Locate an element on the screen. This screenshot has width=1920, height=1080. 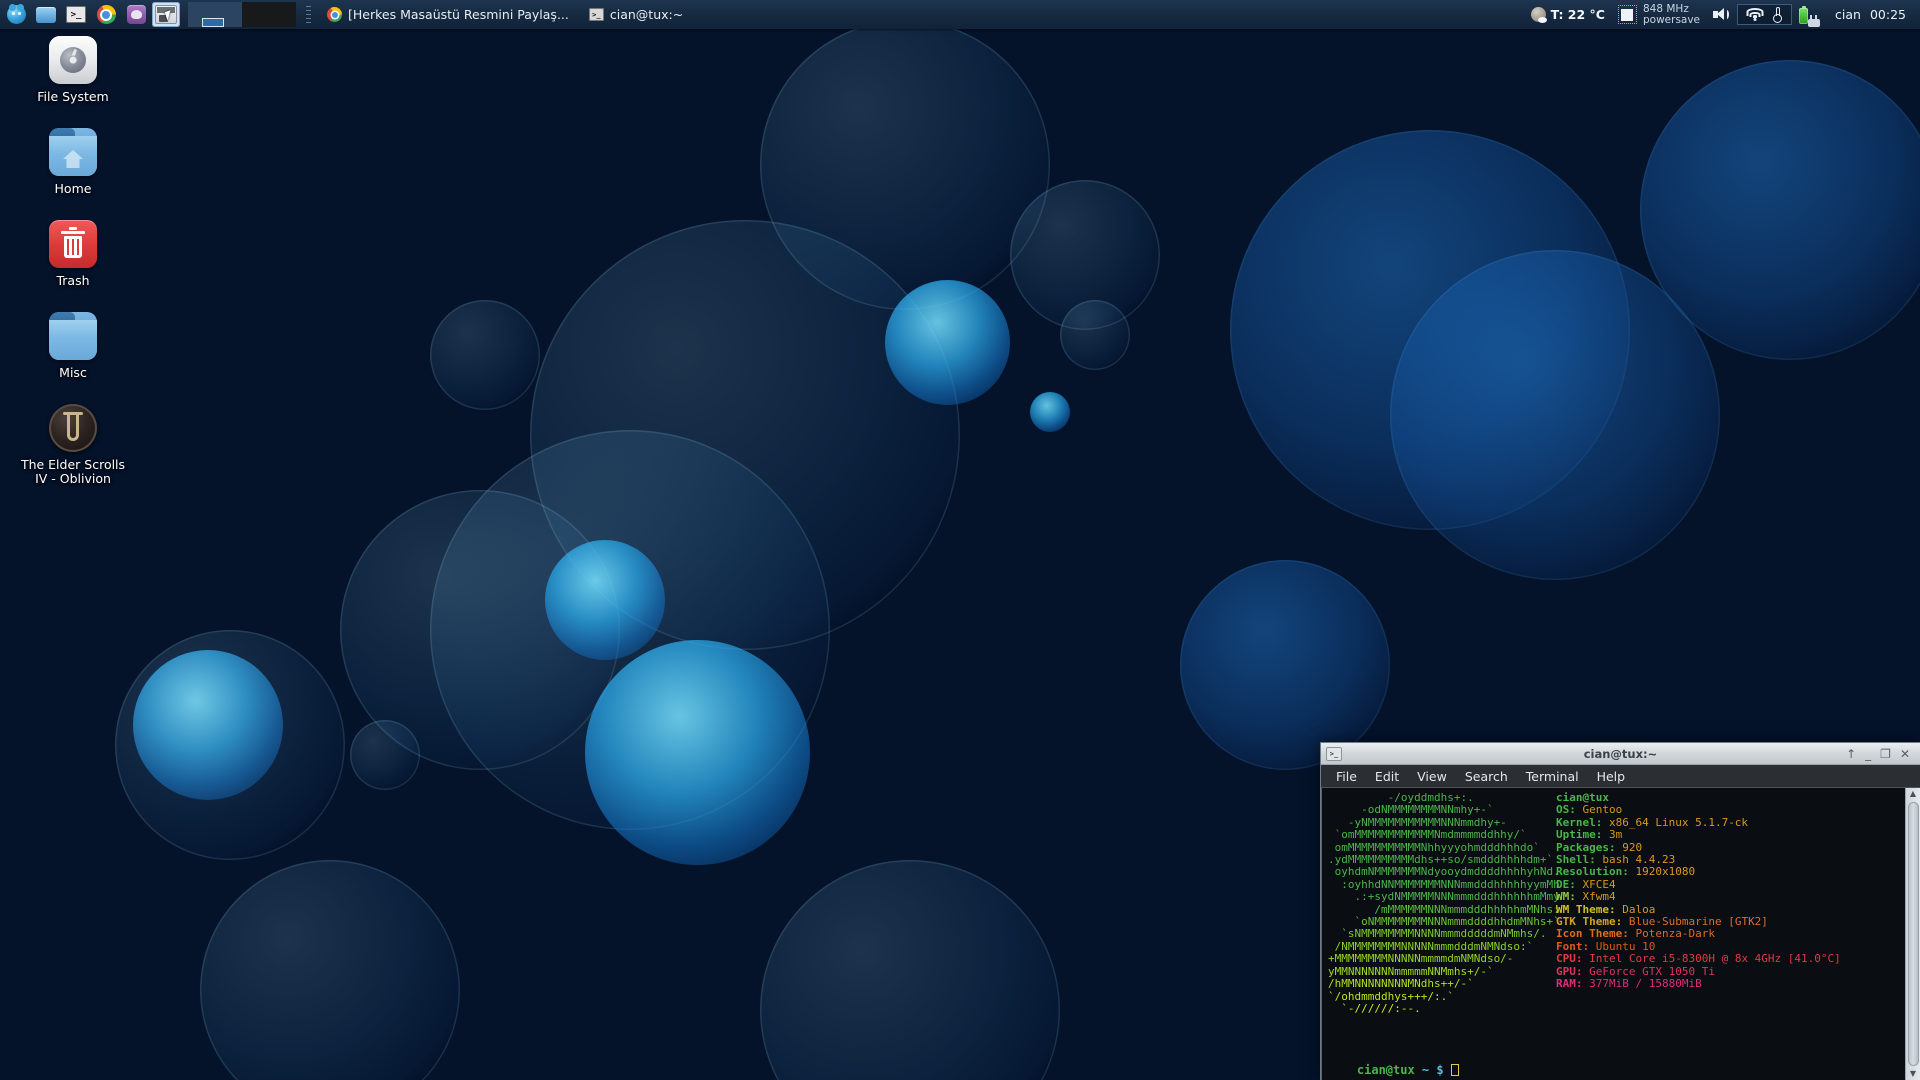
terminal-prompt: cian@tux ~ $ is located at coordinates (1393, 1063).